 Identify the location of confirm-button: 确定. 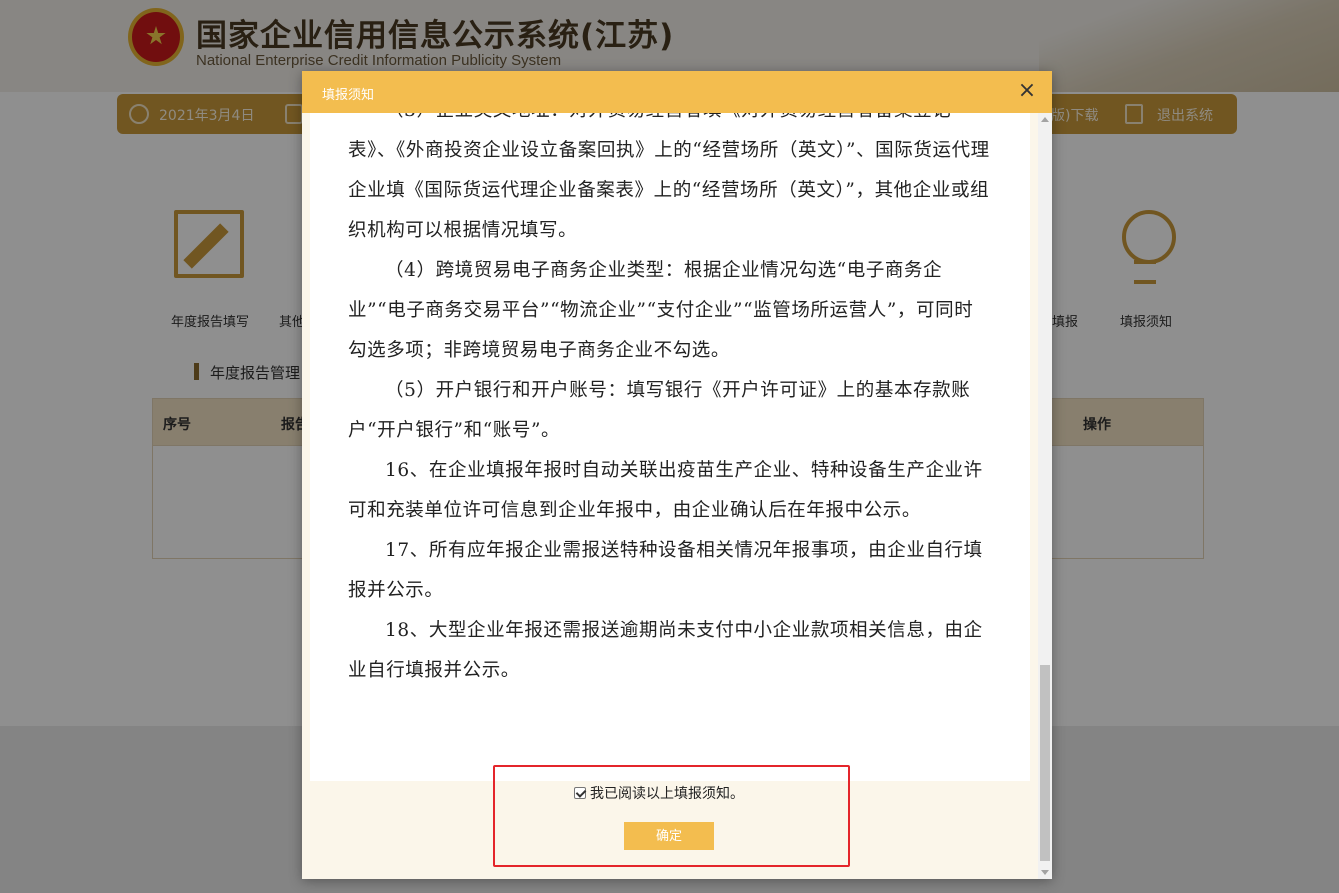
(669, 836).